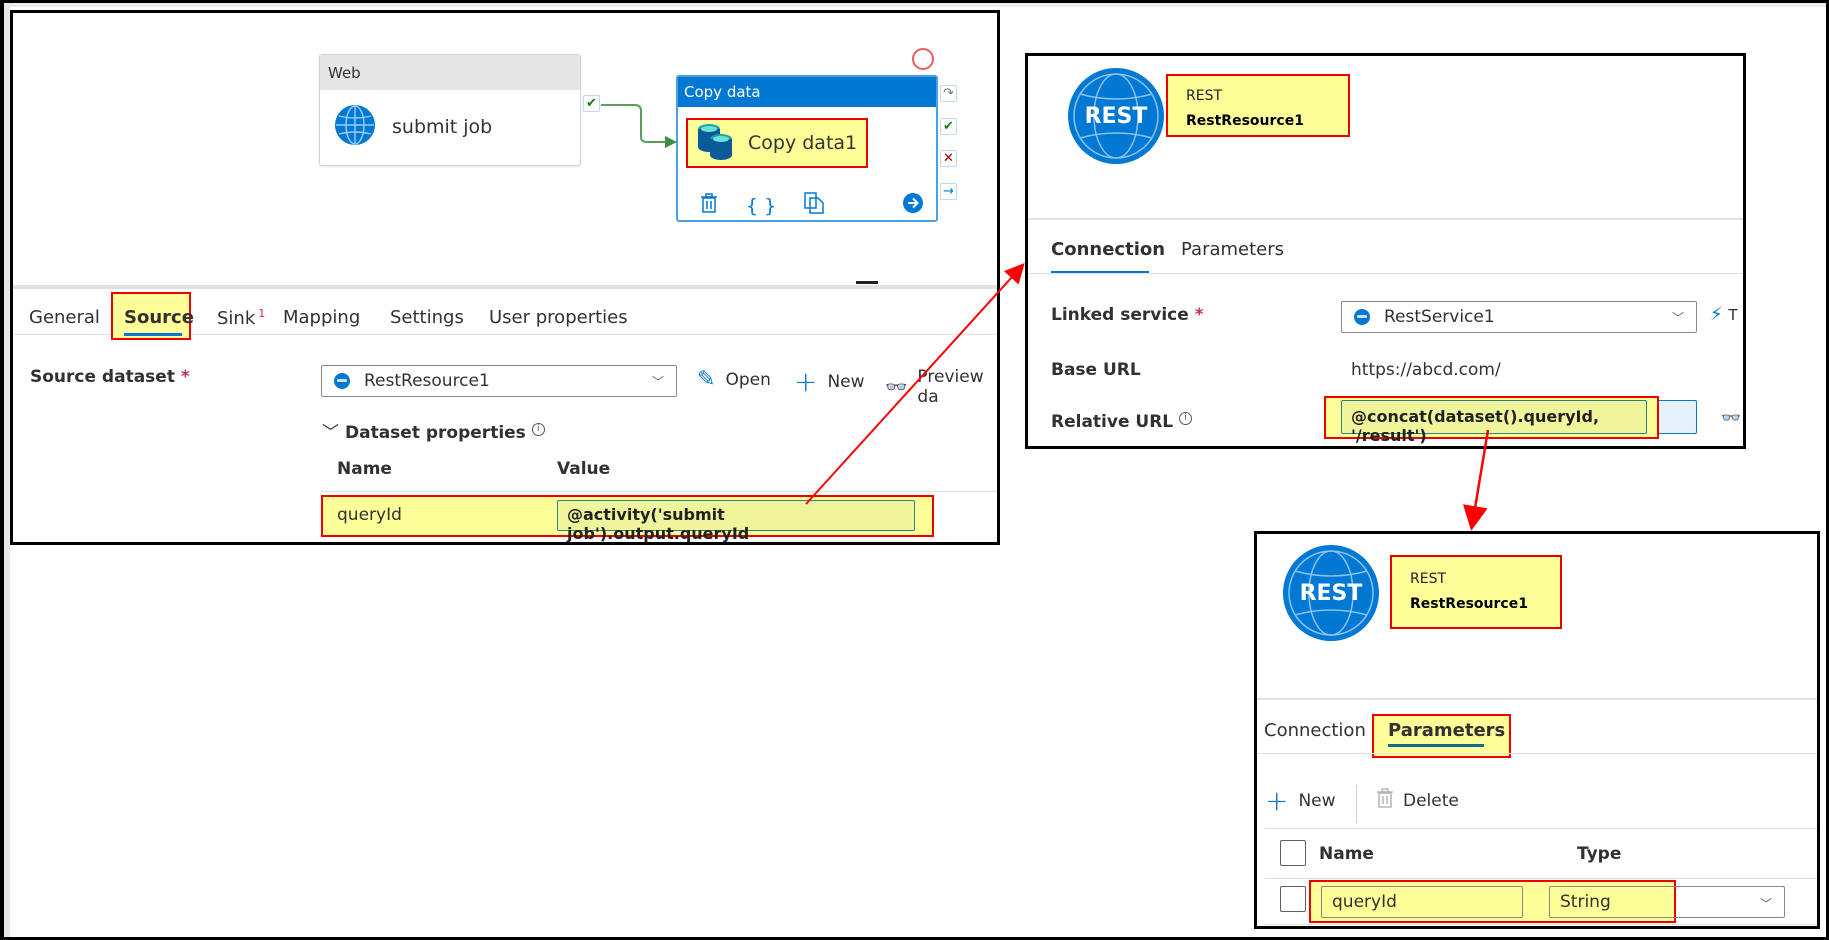 The height and width of the screenshot is (940, 1829). Describe the element at coordinates (427, 317) in the screenshot. I see `tab-settings: Settings` at that location.